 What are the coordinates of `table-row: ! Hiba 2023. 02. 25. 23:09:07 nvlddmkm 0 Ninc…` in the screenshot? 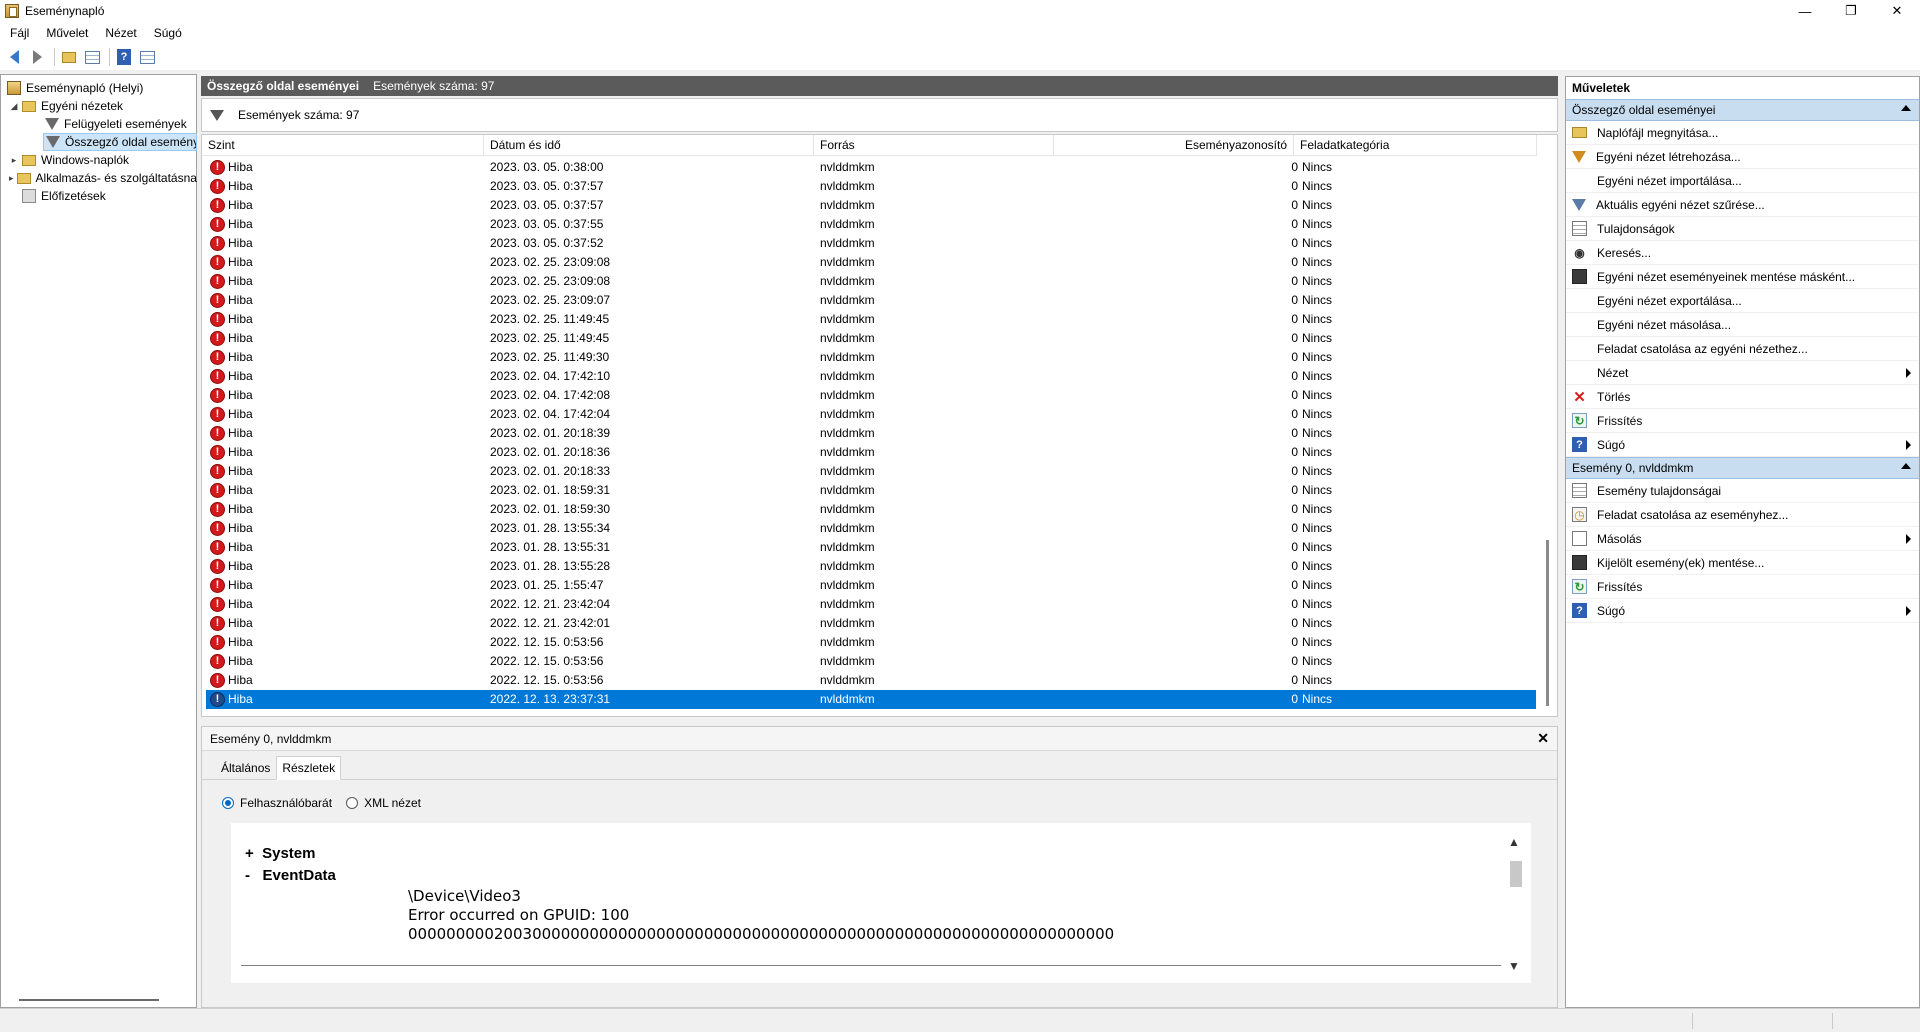 It's located at (871, 300).